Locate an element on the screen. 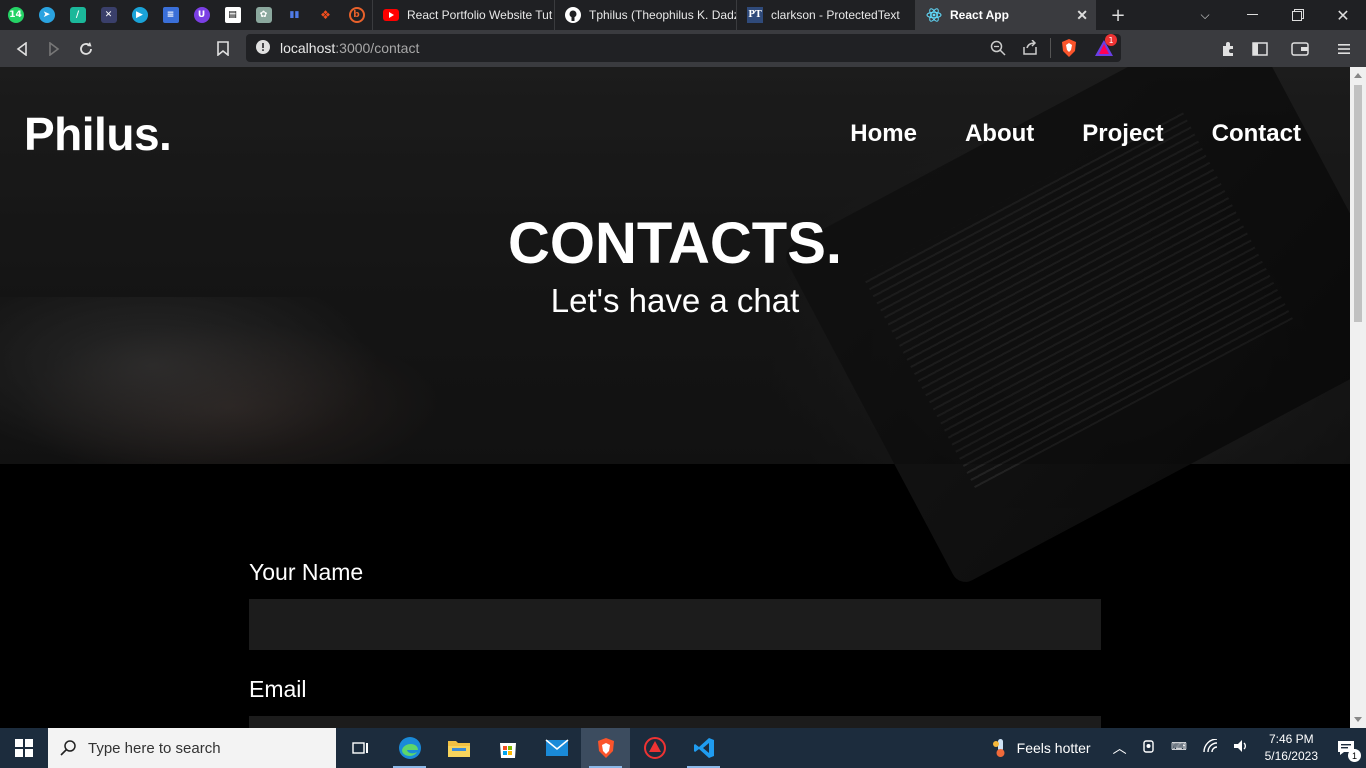  edge-icon is located at coordinates (409, 748).